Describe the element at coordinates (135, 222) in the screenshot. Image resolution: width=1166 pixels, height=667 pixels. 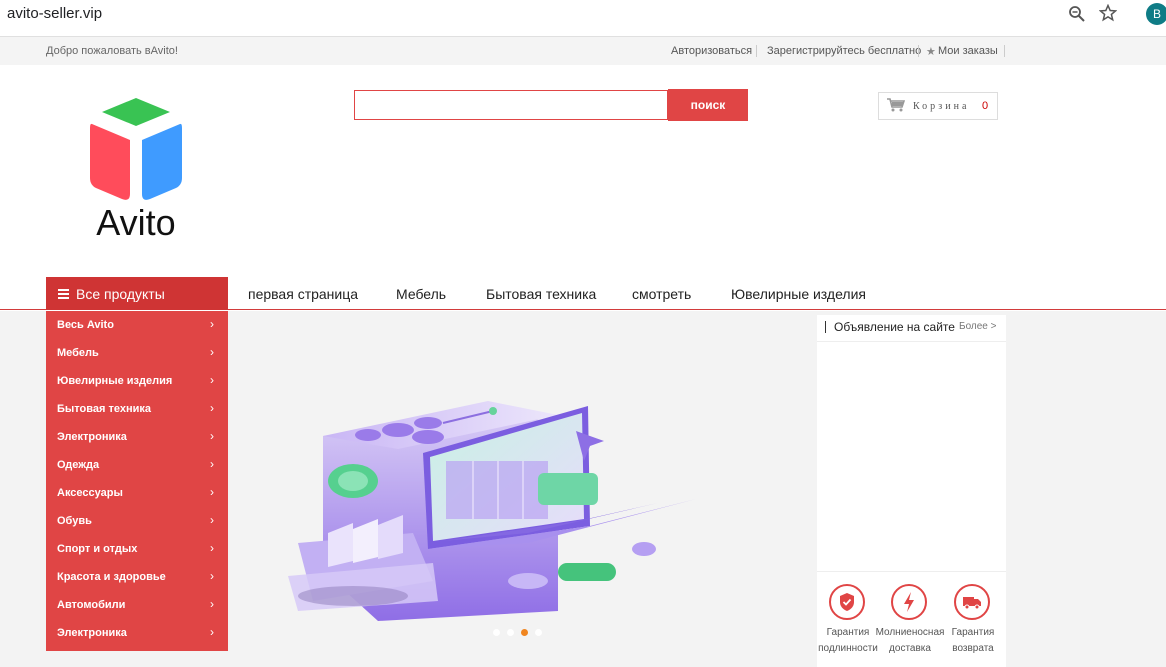
I see `logo-text: Avito` at that location.